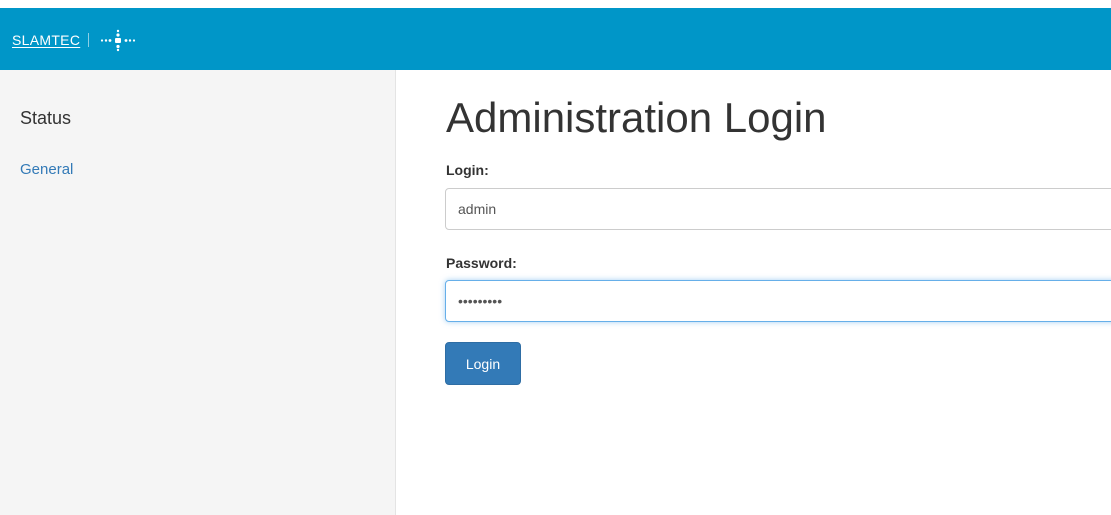 The image size is (1111, 515). What do you see at coordinates (467, 170) in the screenshot?
I see `login-label: Login:` at bounding box center [467, 170].